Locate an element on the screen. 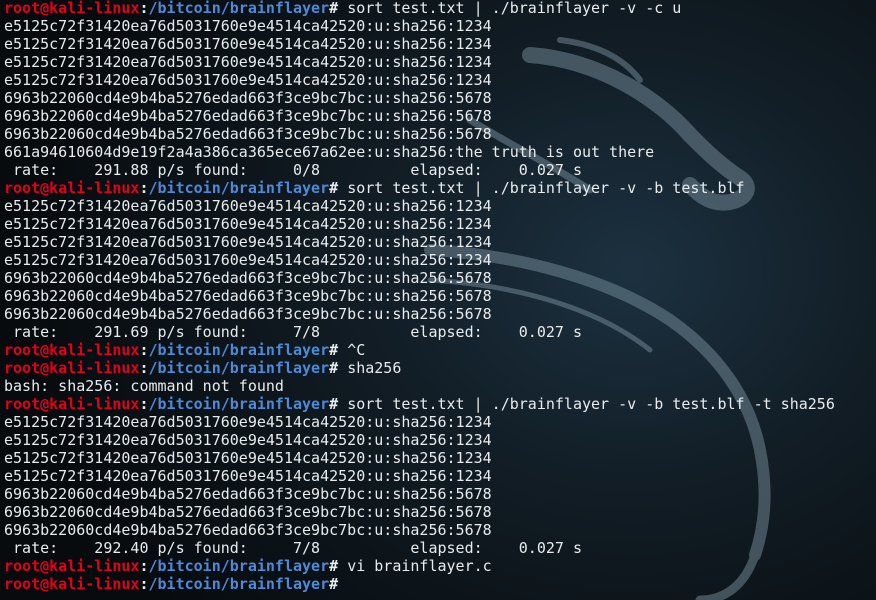 The width and height of the screenshot is (876, 600). command-text: sort test.txt | ./brainflayer -v -c u is located at coordinates (514, 8).